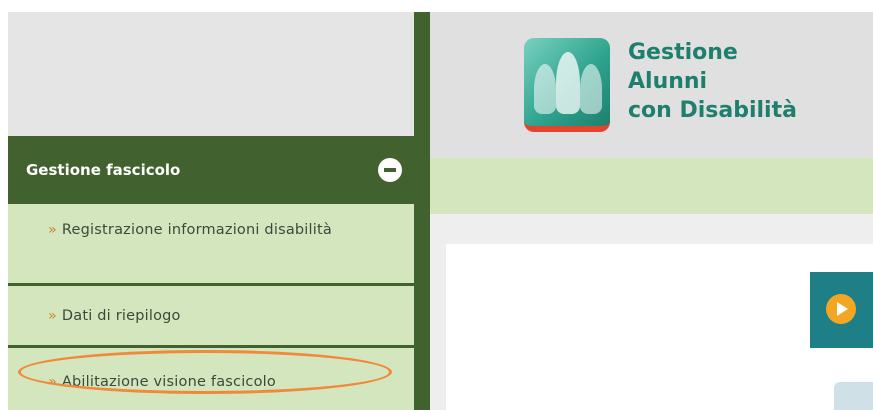  Describe the element at coordinates (422, 211) in the screenshot. I see `sidebar-divider` at that location.